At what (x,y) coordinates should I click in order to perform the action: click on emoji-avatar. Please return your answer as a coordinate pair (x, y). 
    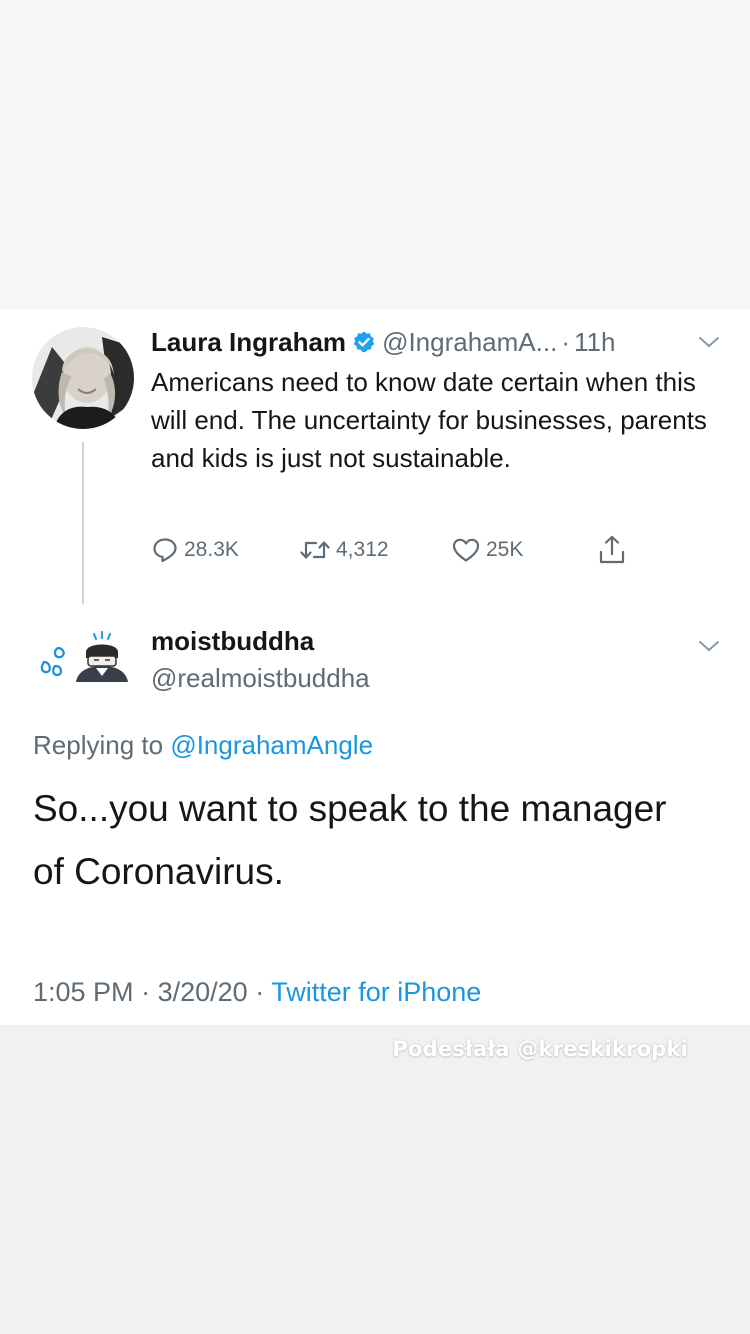
    Looking at the image, I should click on (84, 656).